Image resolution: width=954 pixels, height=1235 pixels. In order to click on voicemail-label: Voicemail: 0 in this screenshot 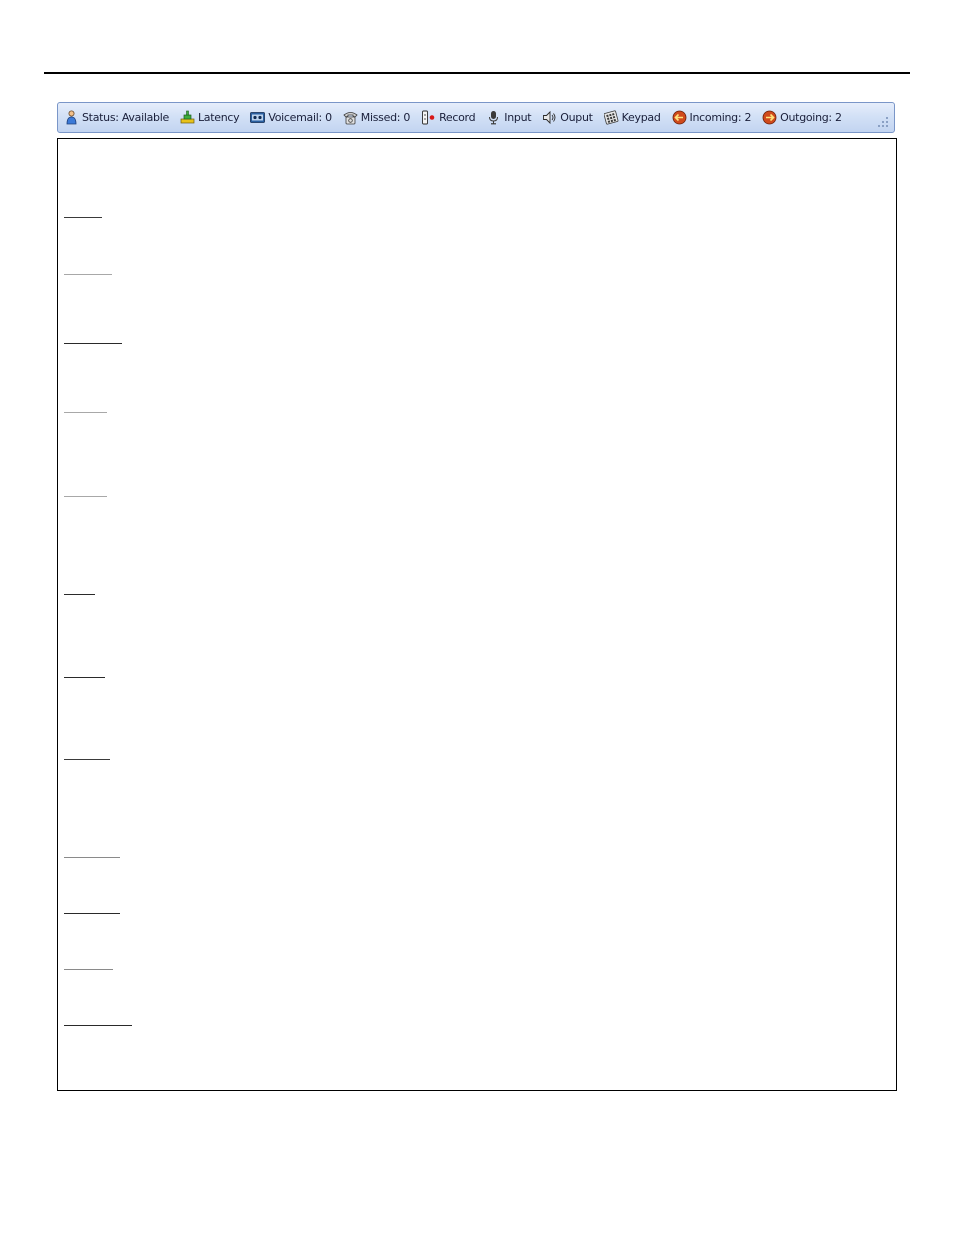, I will do `click(300, 117)`.